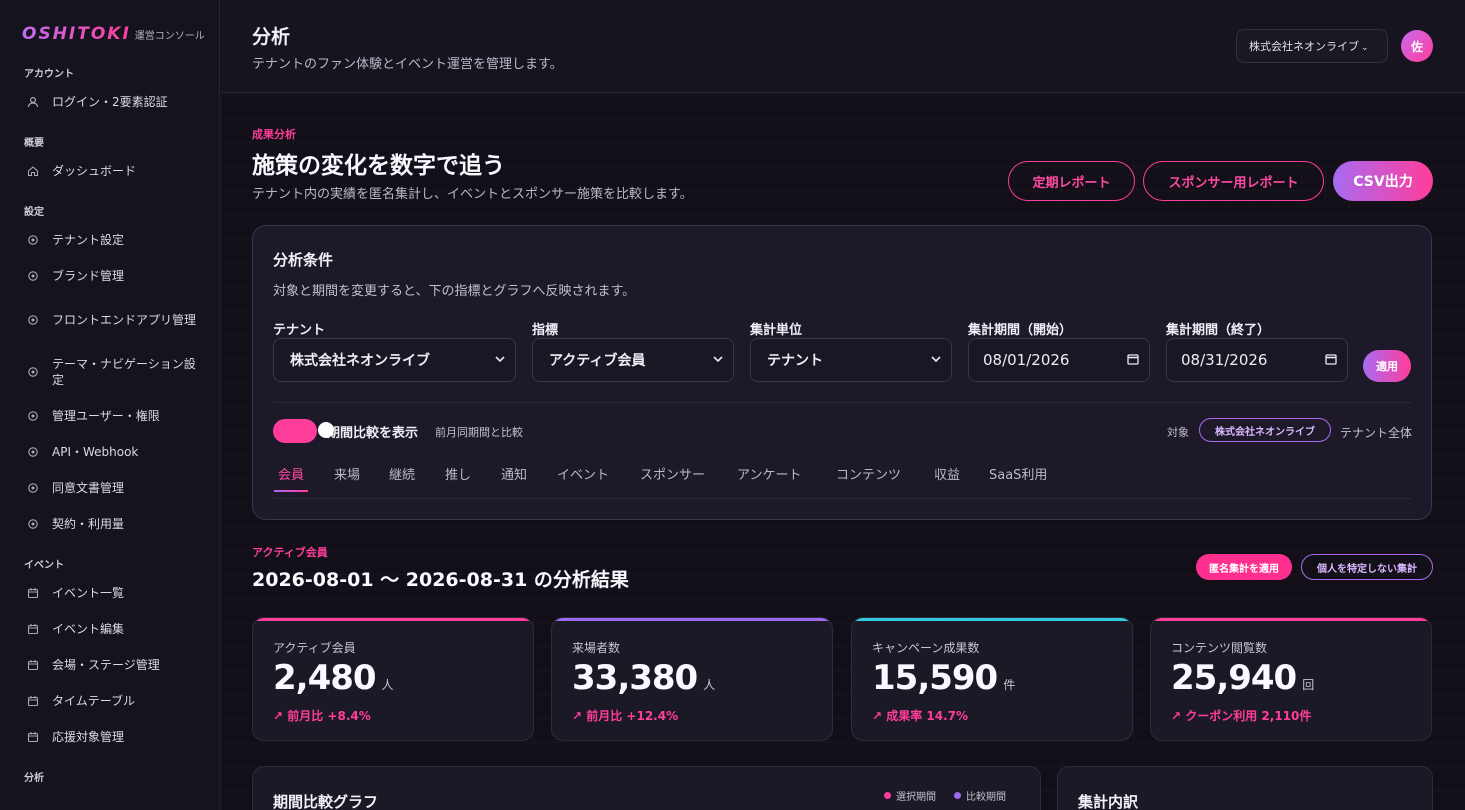  I want to click on legend-compare: 比較期間, so click(980, 795).